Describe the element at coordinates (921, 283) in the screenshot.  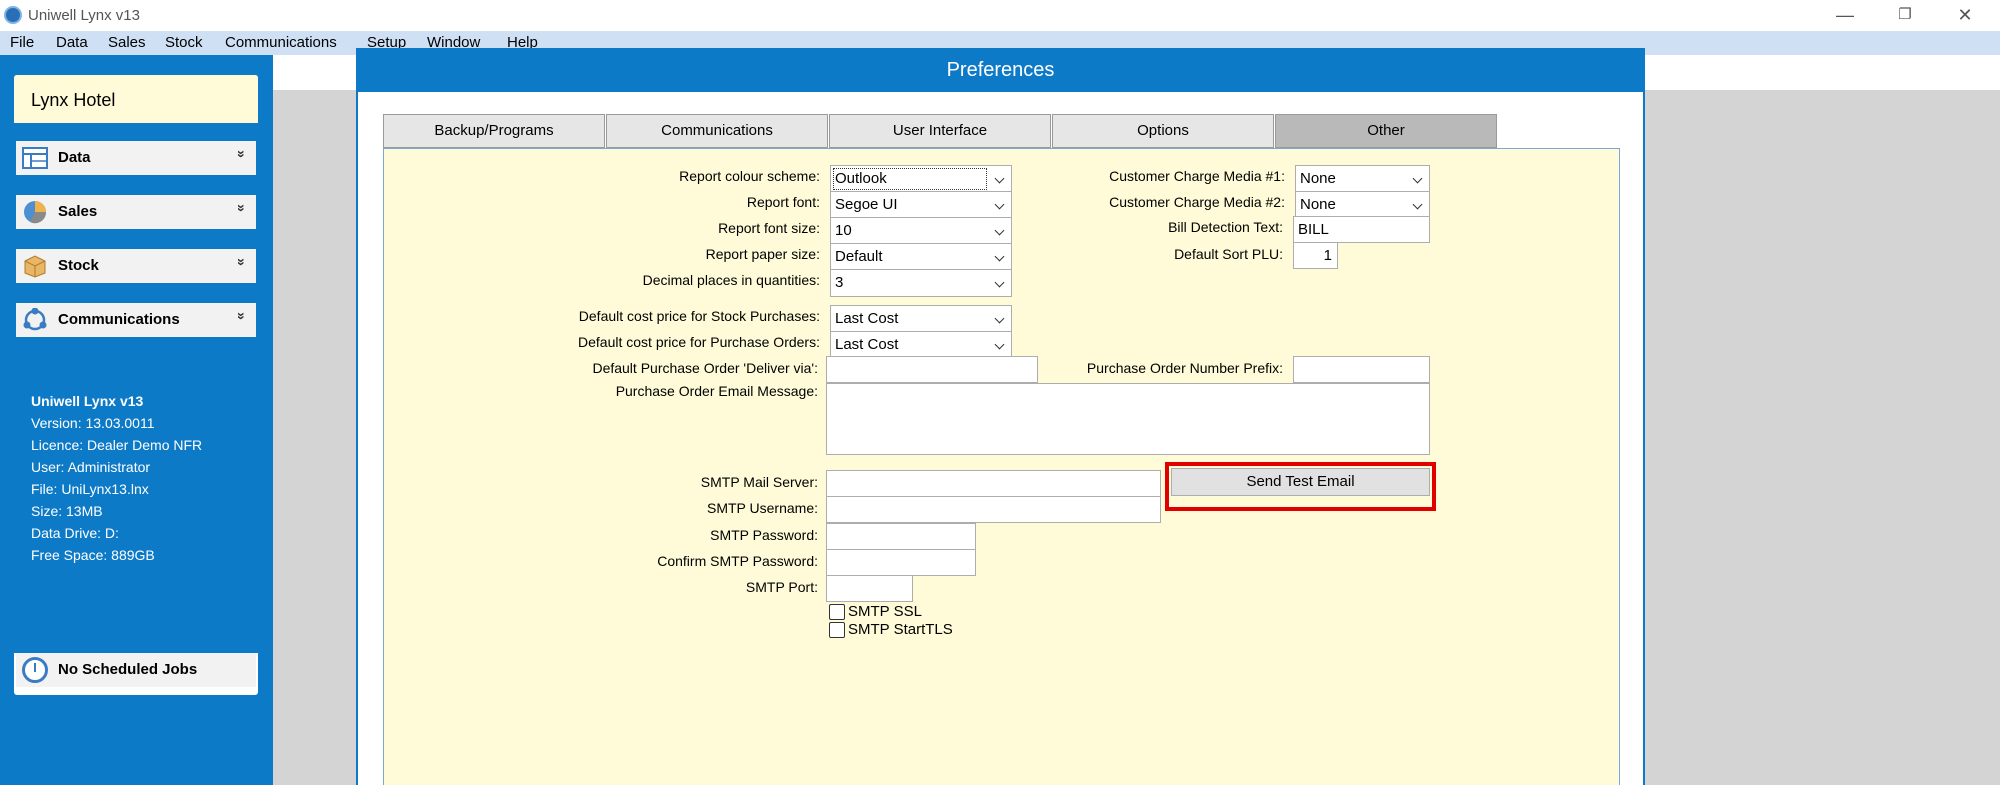
I see `decimal-places-select: 3` at that location.